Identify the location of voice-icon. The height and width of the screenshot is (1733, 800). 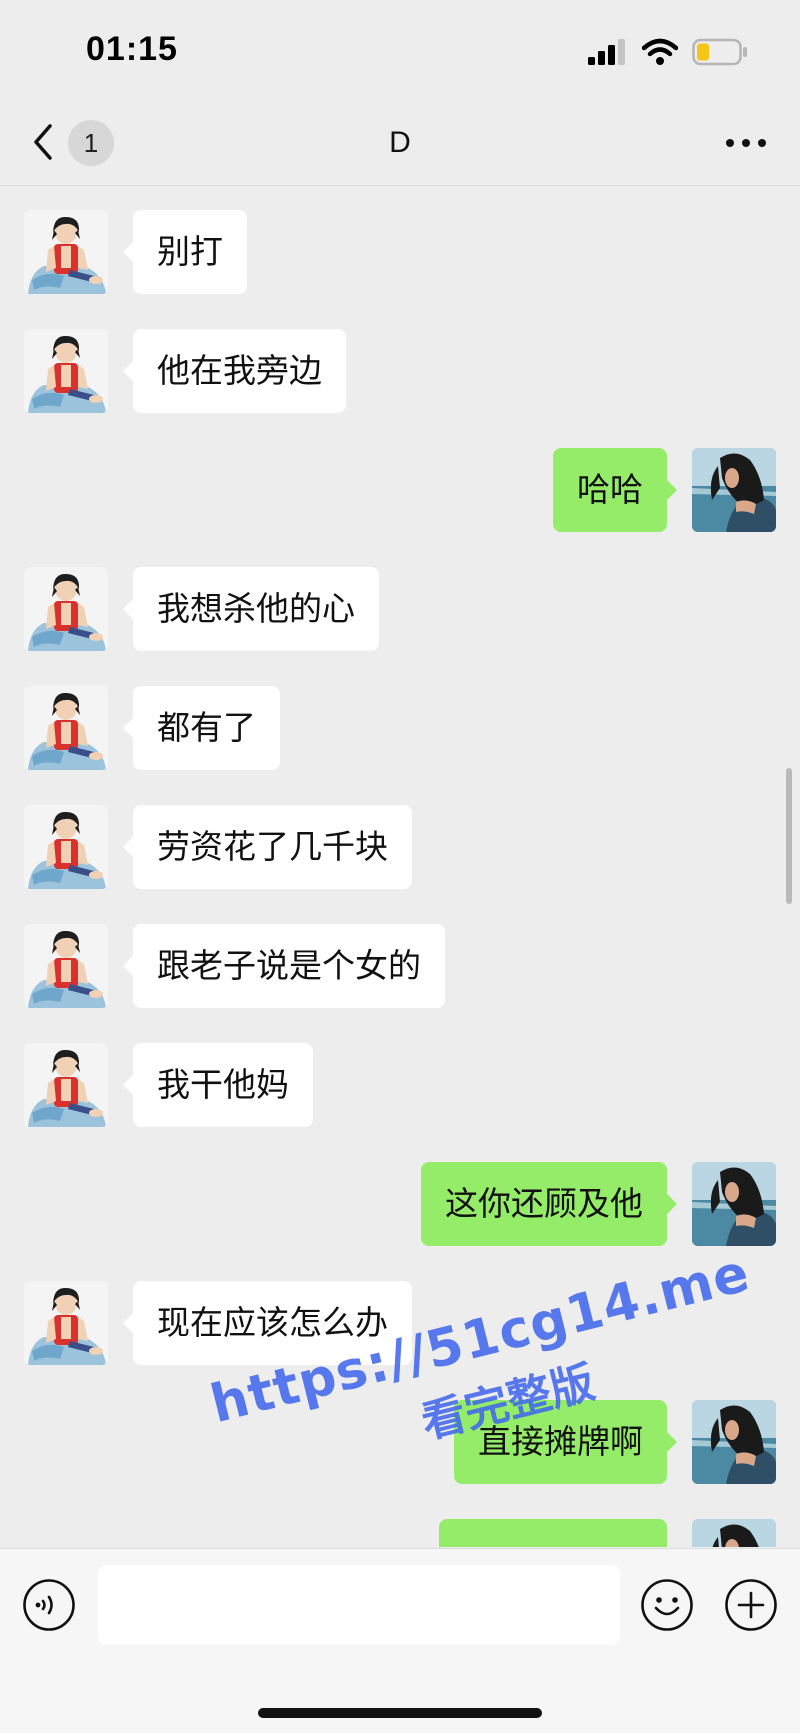
(49, 1605).